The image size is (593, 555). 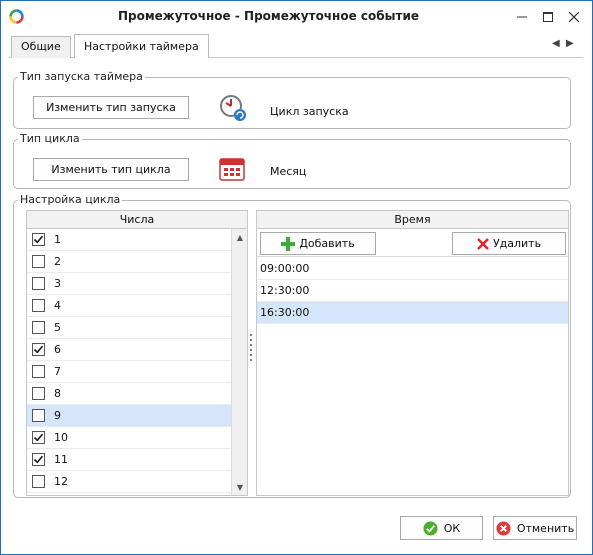 I want to click on number-row: 10, so click(x=129, y=438).